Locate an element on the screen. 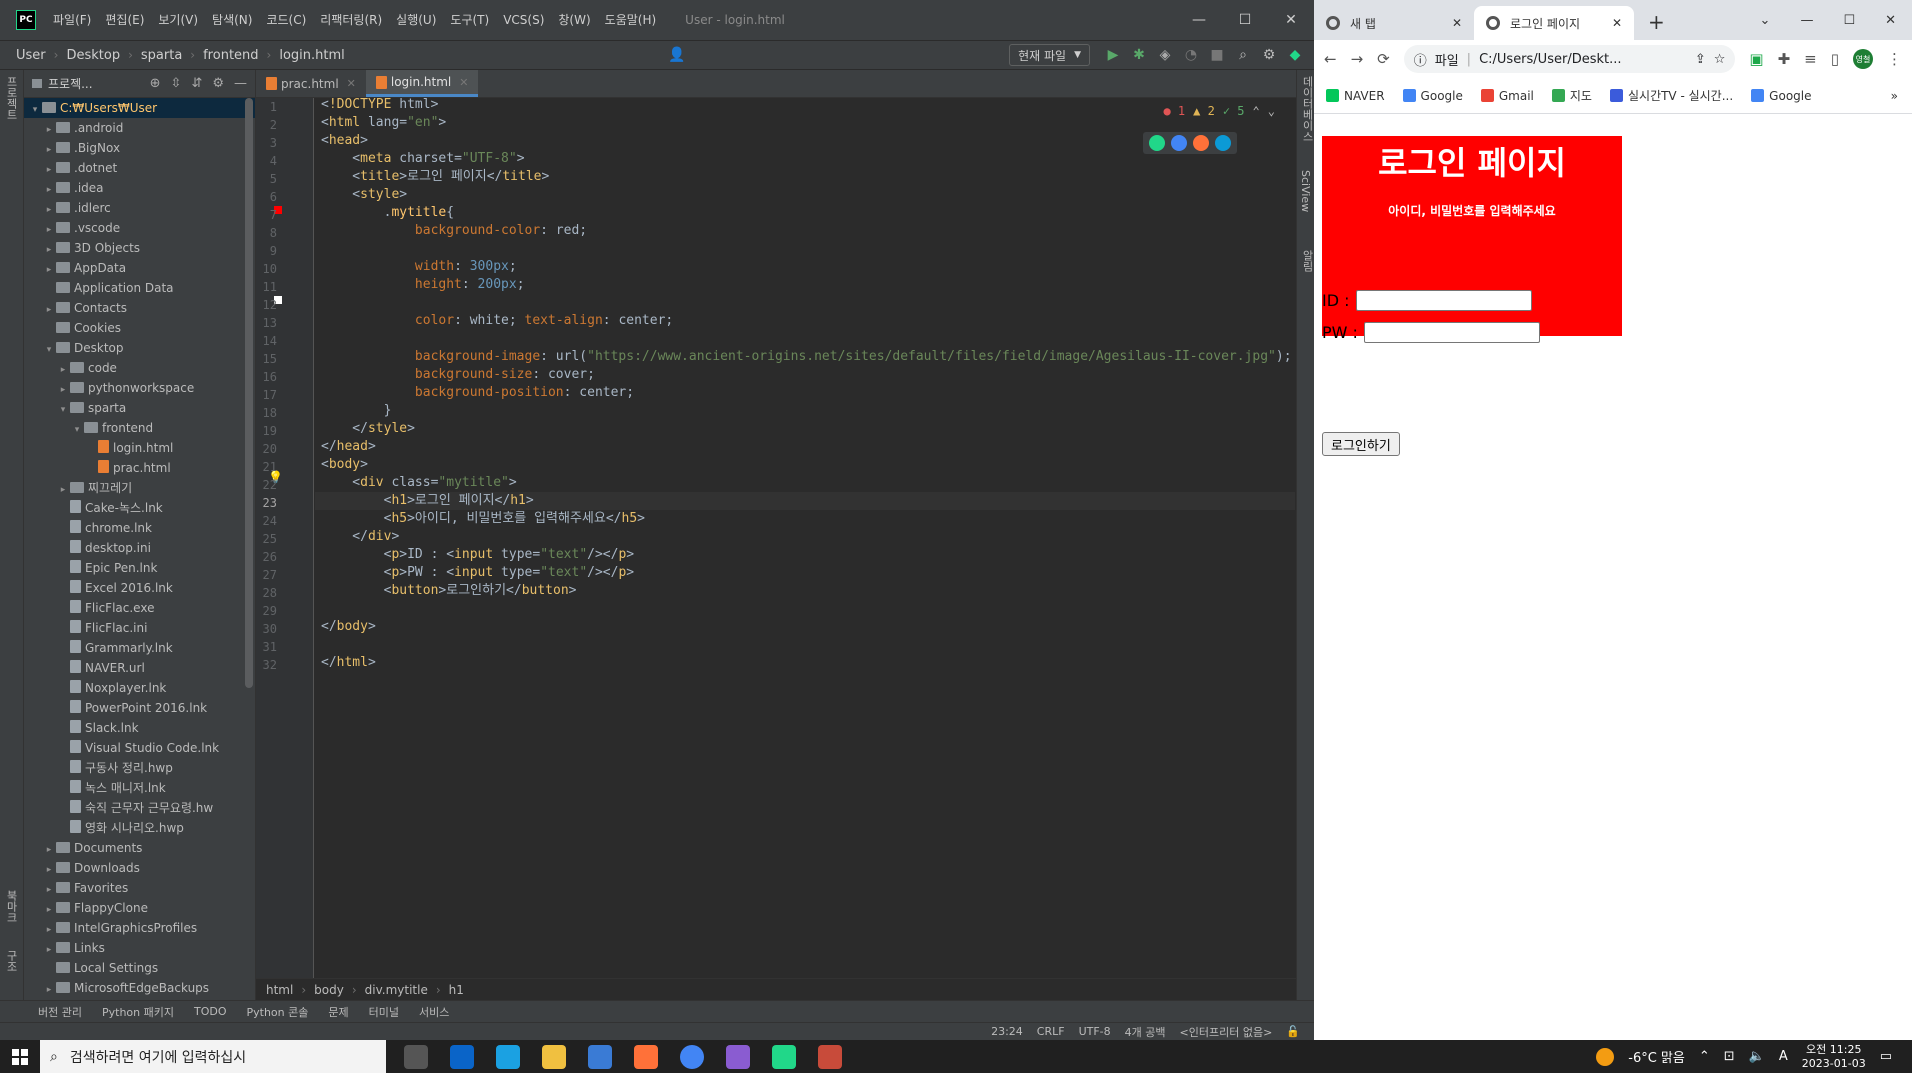 Image resolution: width=1912 pixels, height=1073 pixels. bottom-tool-6: 서비스 is located at coordinates (434, 1012).